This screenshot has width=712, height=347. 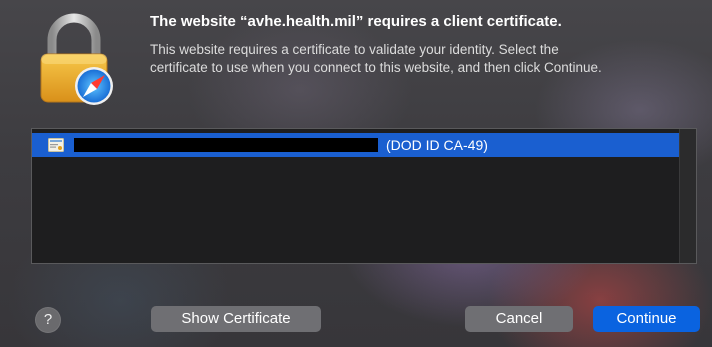 I want to click on continue-button: Continue, so click(x=646, y=319).